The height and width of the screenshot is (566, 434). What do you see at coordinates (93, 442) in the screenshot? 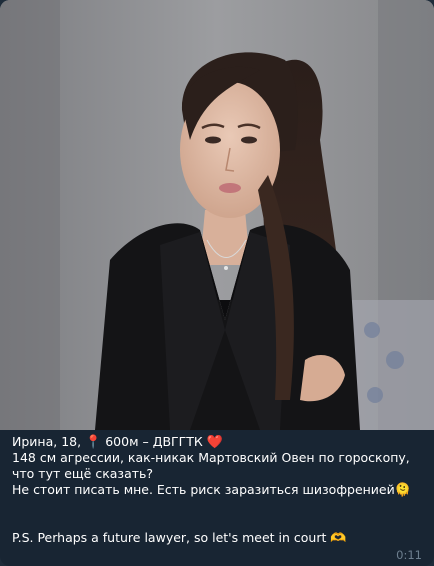
I see `pin-icon: 📍` at bounding box center [93, 442].